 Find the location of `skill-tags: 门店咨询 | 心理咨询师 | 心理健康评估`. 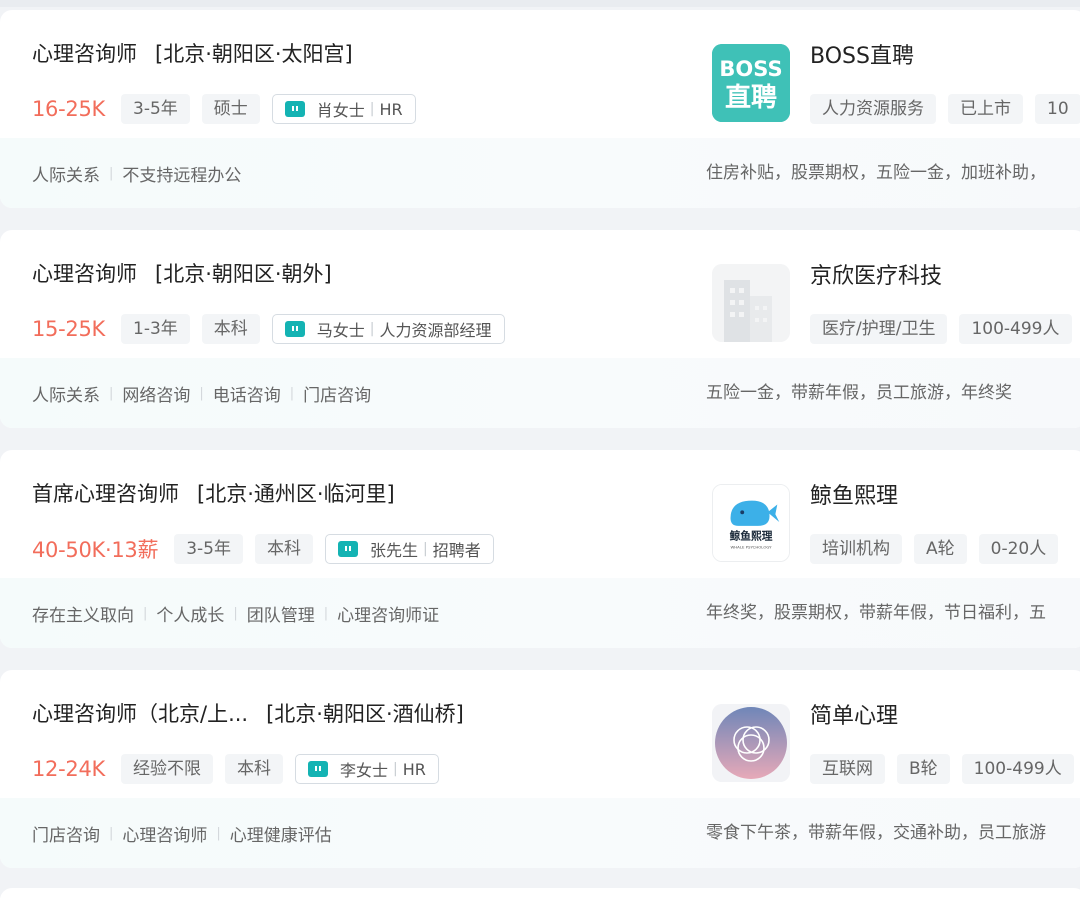

skill-tags: 门店咨询 | 心理咨询师 | 心理健康评估 is located at coordinates (182, 833).